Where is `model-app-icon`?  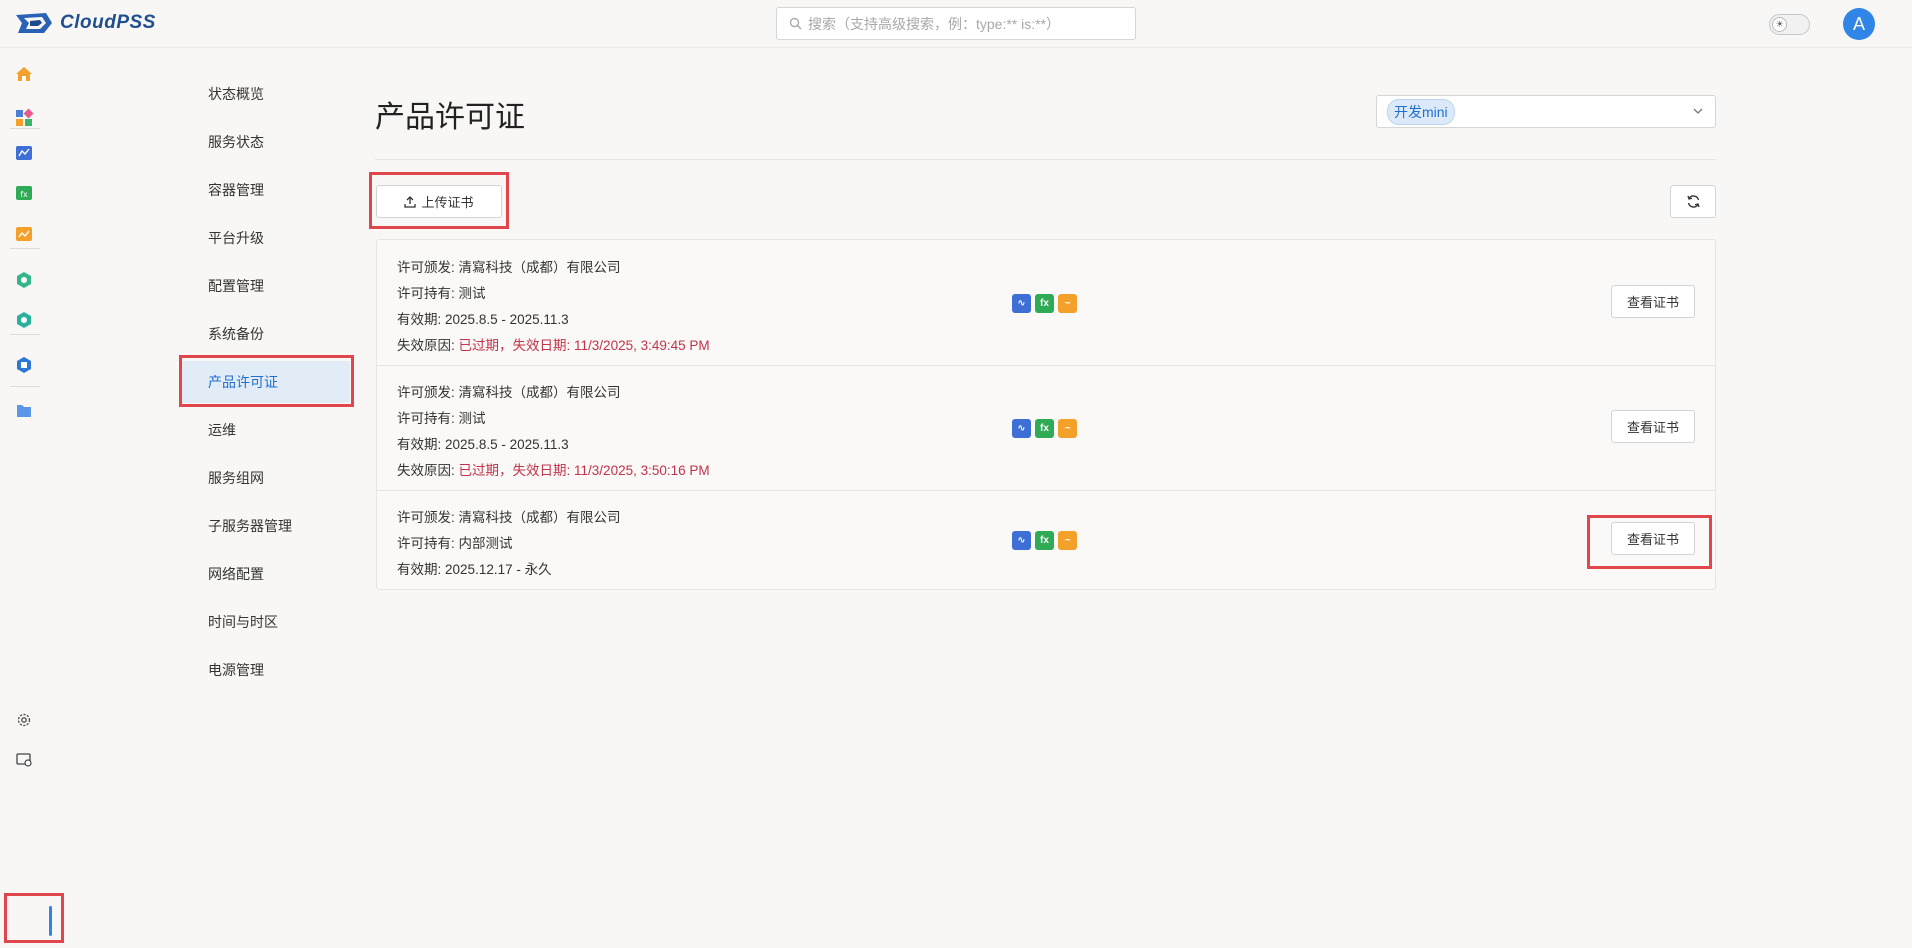
model-app-icon is located at coordinates (24, 365).